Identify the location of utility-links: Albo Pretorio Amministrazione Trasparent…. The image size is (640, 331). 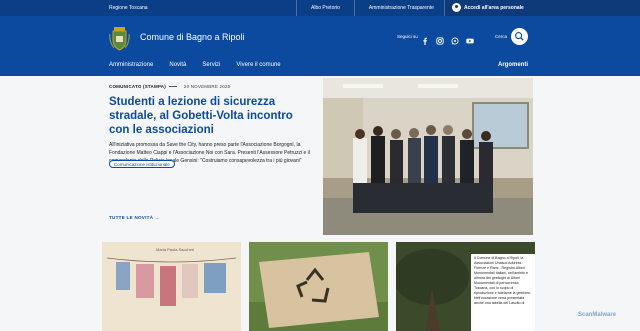
(372, 8).